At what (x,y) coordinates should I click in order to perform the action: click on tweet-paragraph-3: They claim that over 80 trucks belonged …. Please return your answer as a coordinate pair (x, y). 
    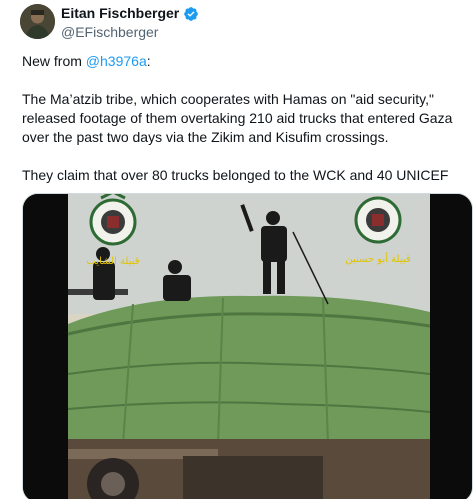
    Looking at the image, I should click on (235, 175).